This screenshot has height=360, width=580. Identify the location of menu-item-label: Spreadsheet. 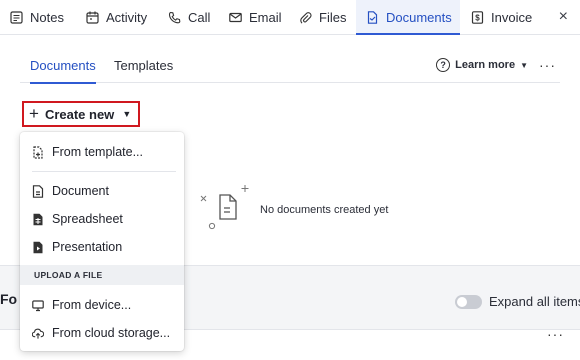
(87, 219).